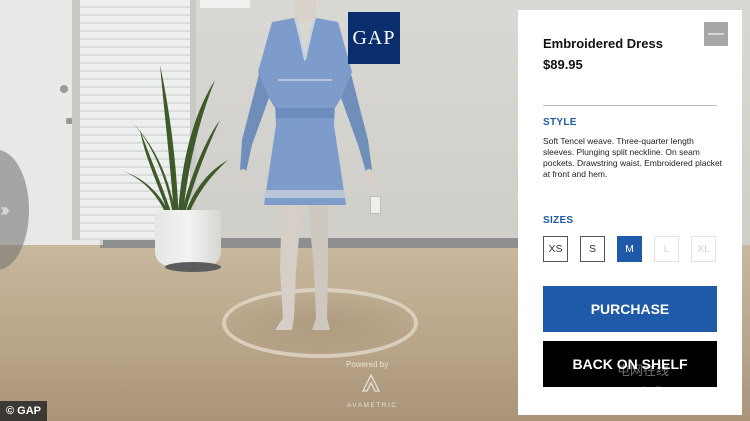 The width and height of the screenshot is (750, 421). Describe the element at coordinates (372, 405) in the screenshot. I see `provider-label: AVAMETRIC` at that location.